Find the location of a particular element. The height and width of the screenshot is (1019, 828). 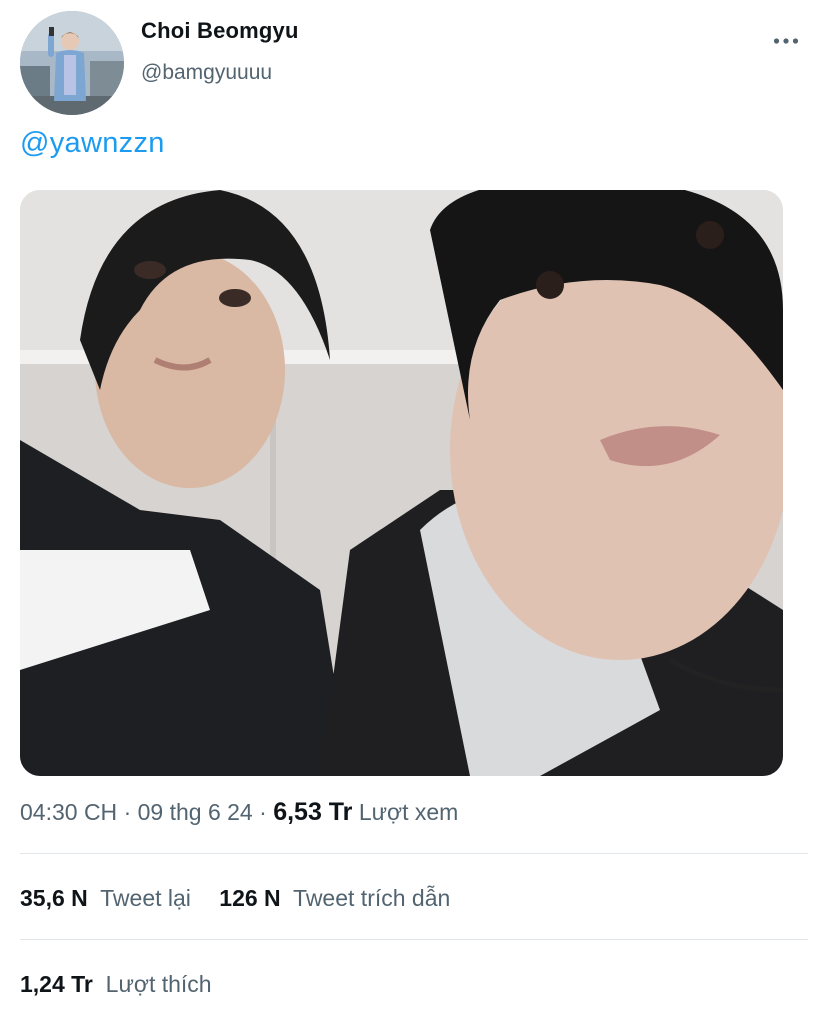

mention-link: @yawnzzn is located at coordinates (92, 143).